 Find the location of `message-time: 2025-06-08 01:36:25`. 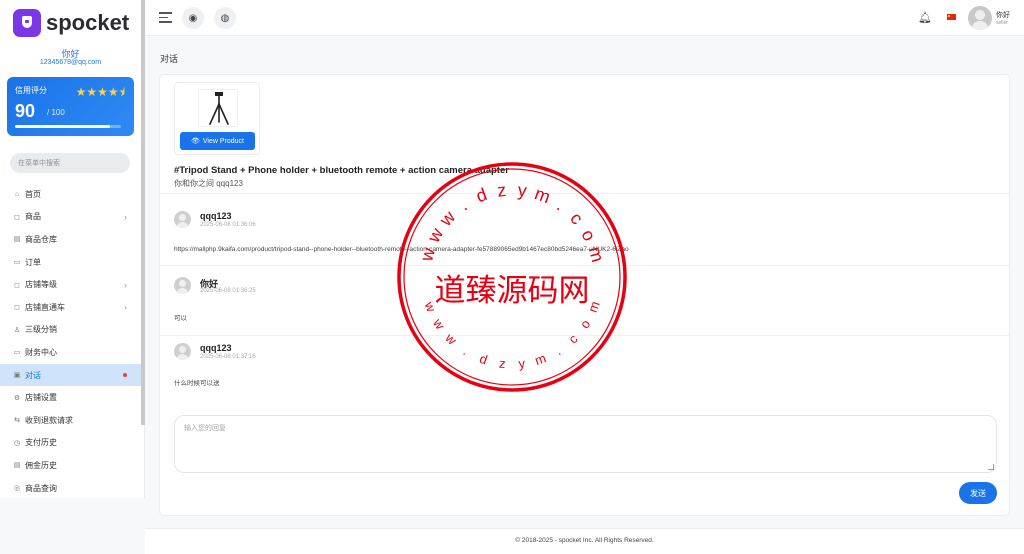

message-time: 2025-06-08 01:36:25 is located at coordinates (228, 291).